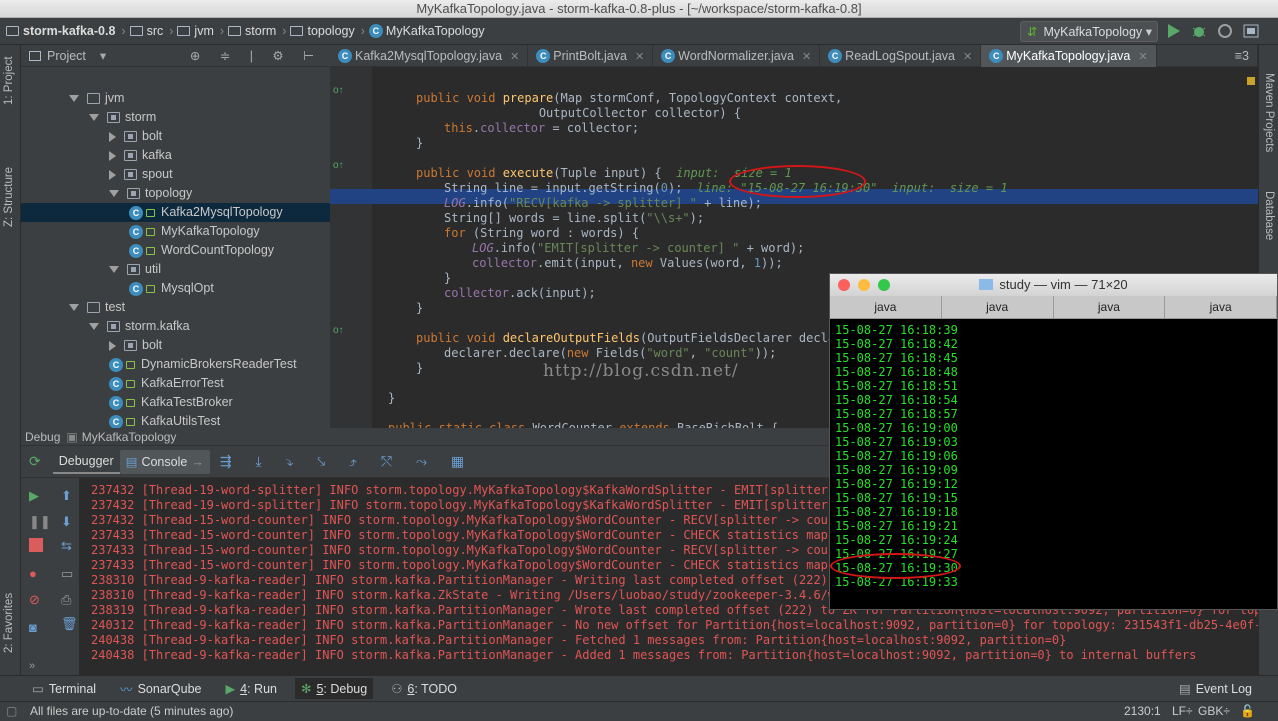 The height and width of the screenshot is (721, 1278). Describe the element at coordinates (884, 285) in the screenshot. I see `zoom-icon` at that location.